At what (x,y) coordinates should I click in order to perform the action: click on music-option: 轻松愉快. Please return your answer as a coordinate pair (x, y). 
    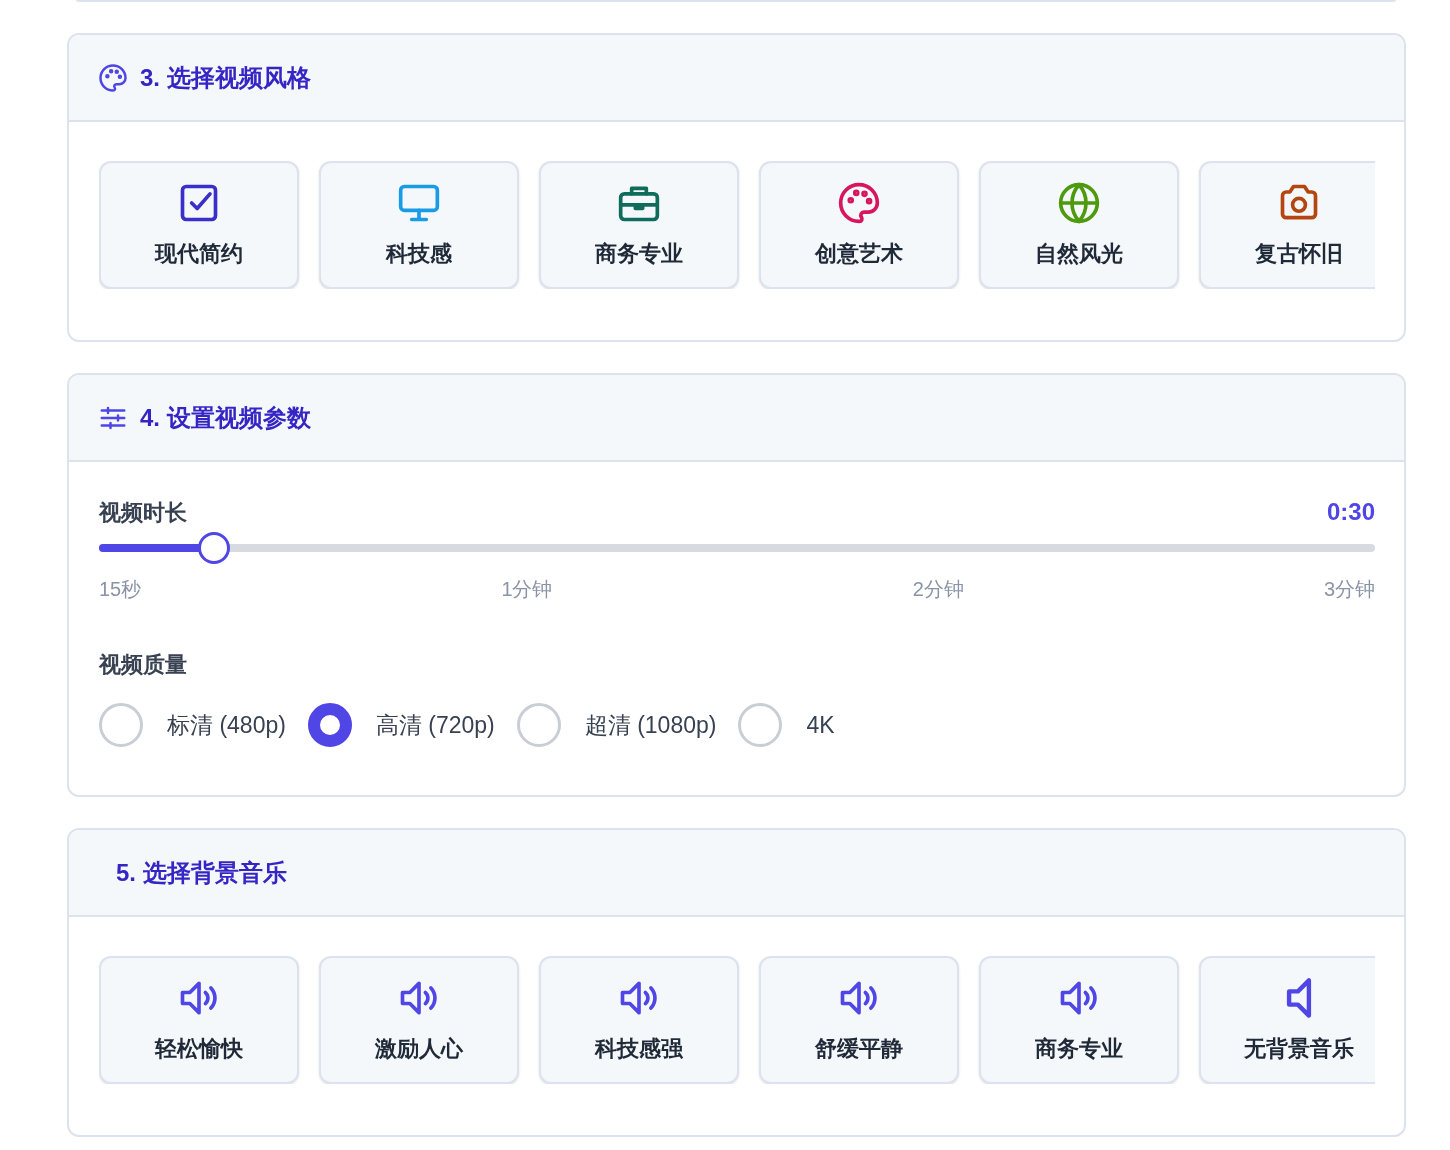
    Looking at the image, I should click on (199, 1020).